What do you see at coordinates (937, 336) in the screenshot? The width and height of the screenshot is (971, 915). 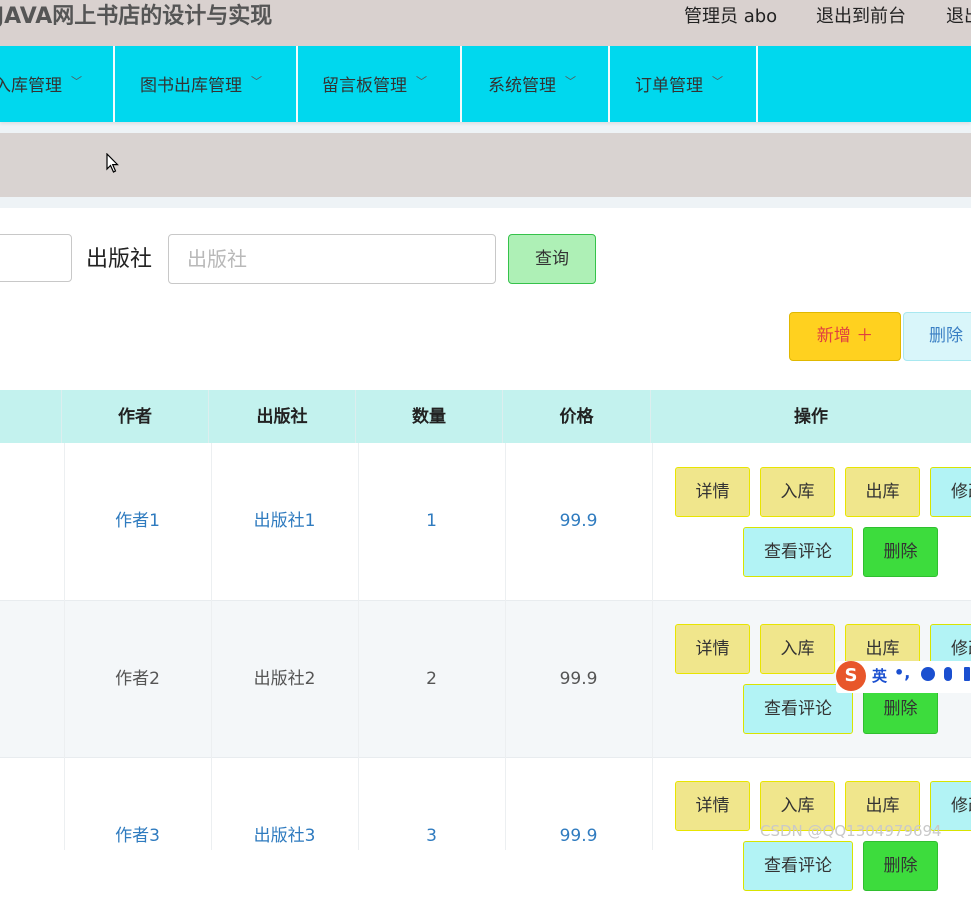 I see `batch-delete-button: 删除` at bounding box center [937, 336].